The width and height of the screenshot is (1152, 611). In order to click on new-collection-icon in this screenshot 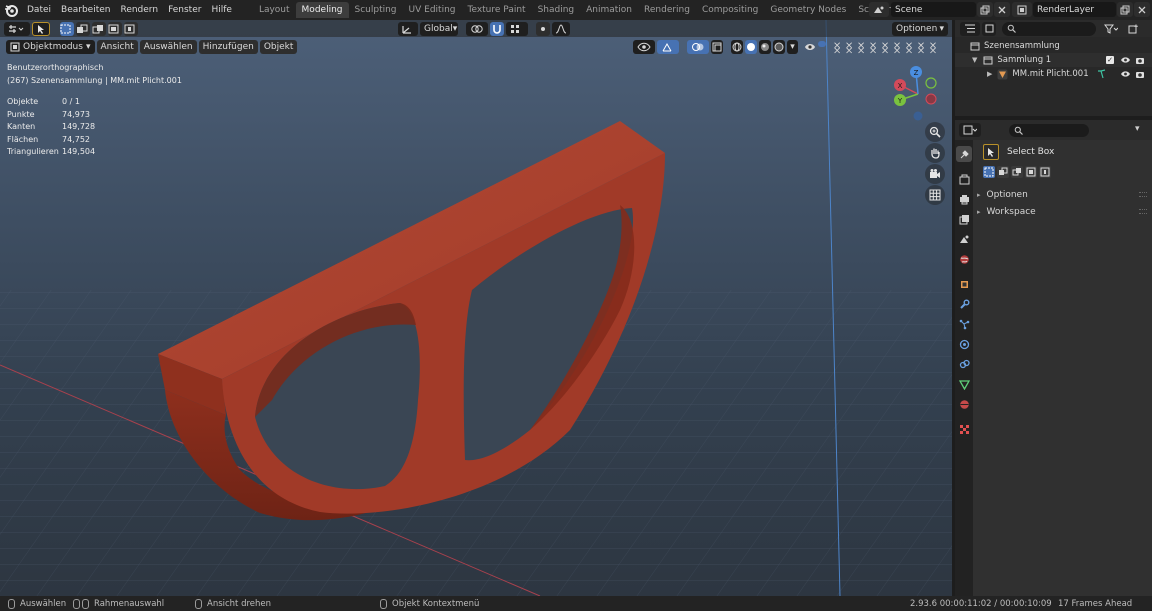, I will do `click(1133, 29)`.